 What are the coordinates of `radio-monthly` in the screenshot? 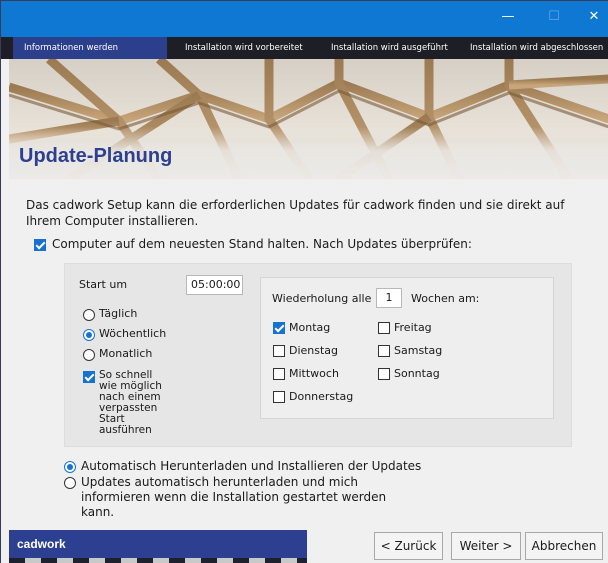 It's located at (89, 355).